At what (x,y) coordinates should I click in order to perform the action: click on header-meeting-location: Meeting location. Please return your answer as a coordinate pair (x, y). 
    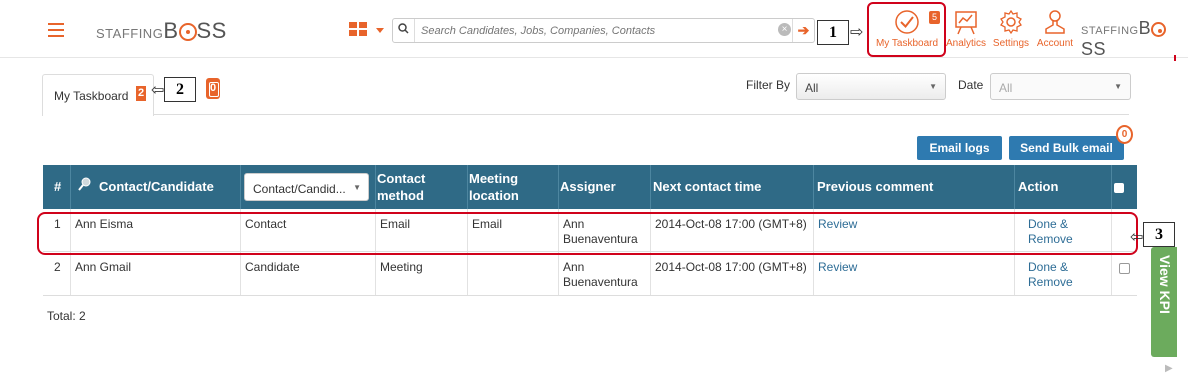
    Looking at the image, I should click on (513, 187).